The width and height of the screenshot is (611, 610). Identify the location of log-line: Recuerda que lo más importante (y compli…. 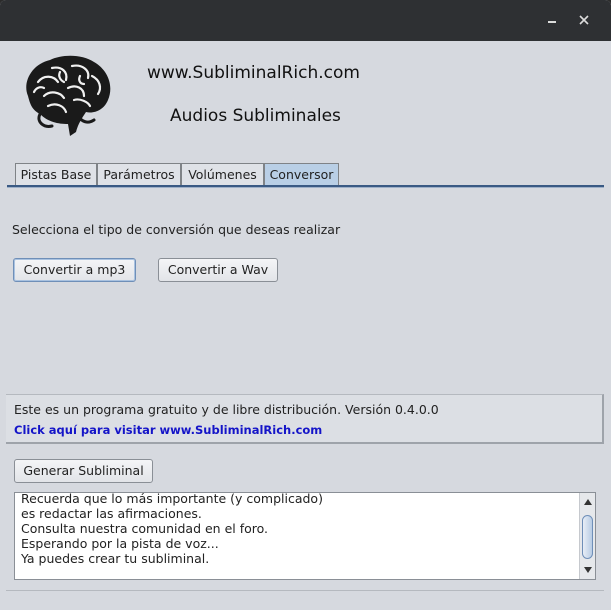
(172, 499).